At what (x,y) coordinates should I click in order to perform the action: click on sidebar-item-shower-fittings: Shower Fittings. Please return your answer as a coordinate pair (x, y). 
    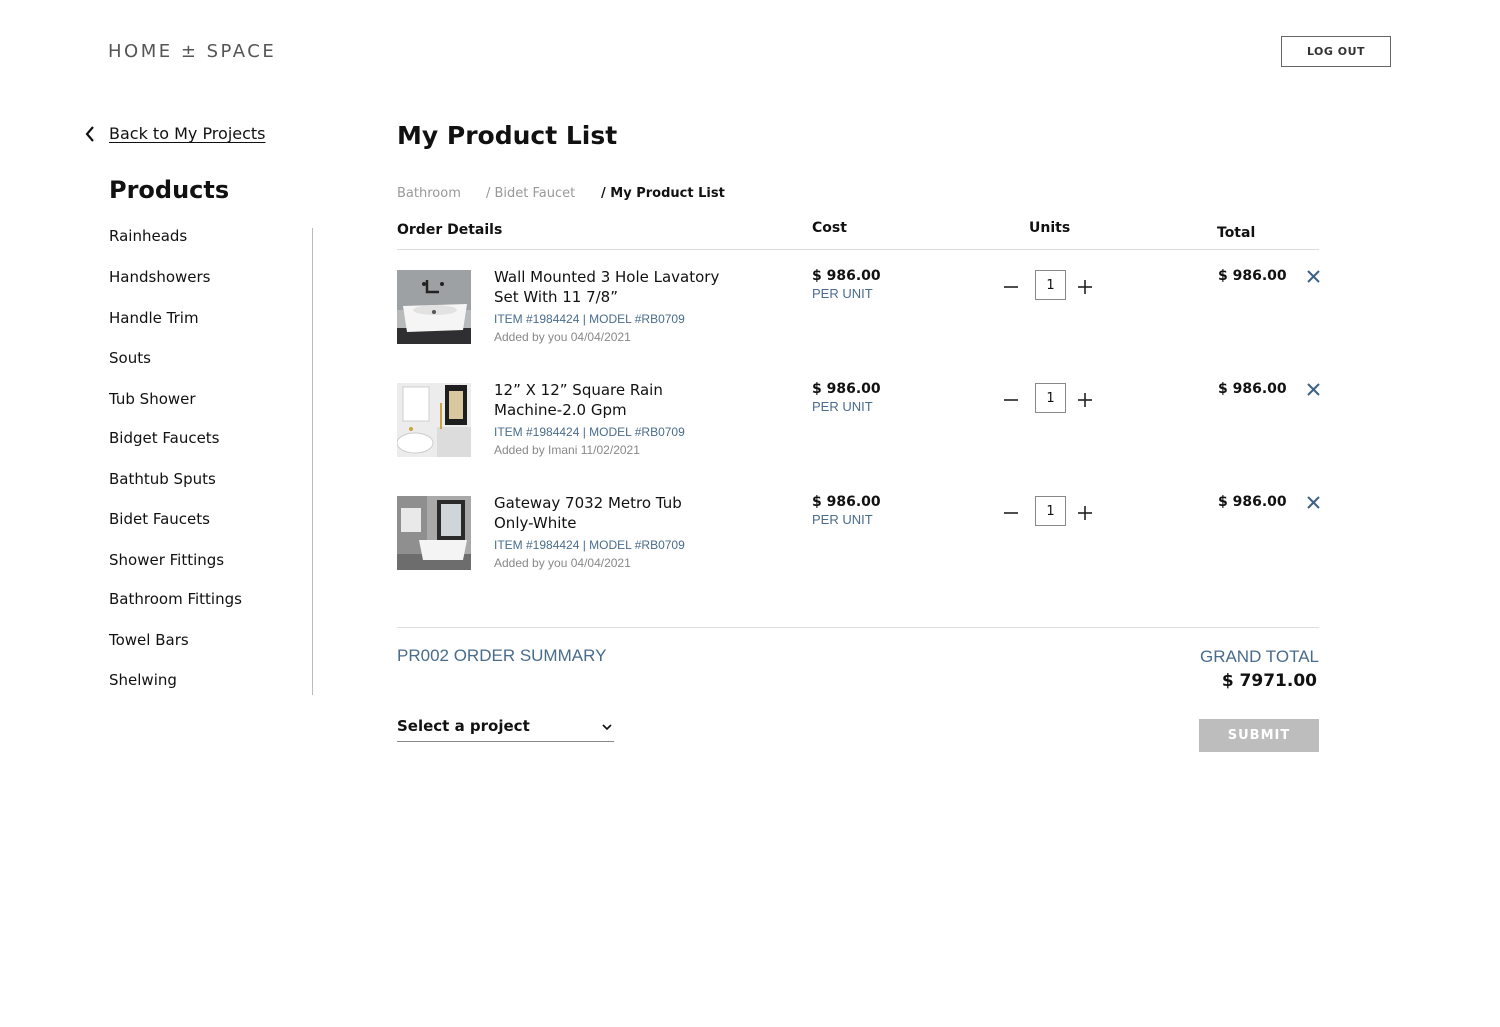
    Looking at the image, I should click on (166, 560).